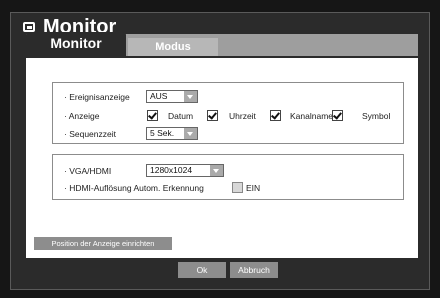  Describe the element at coordinates (275, 115) in the screenshot. I see `channel-name-checkbox` at that location.